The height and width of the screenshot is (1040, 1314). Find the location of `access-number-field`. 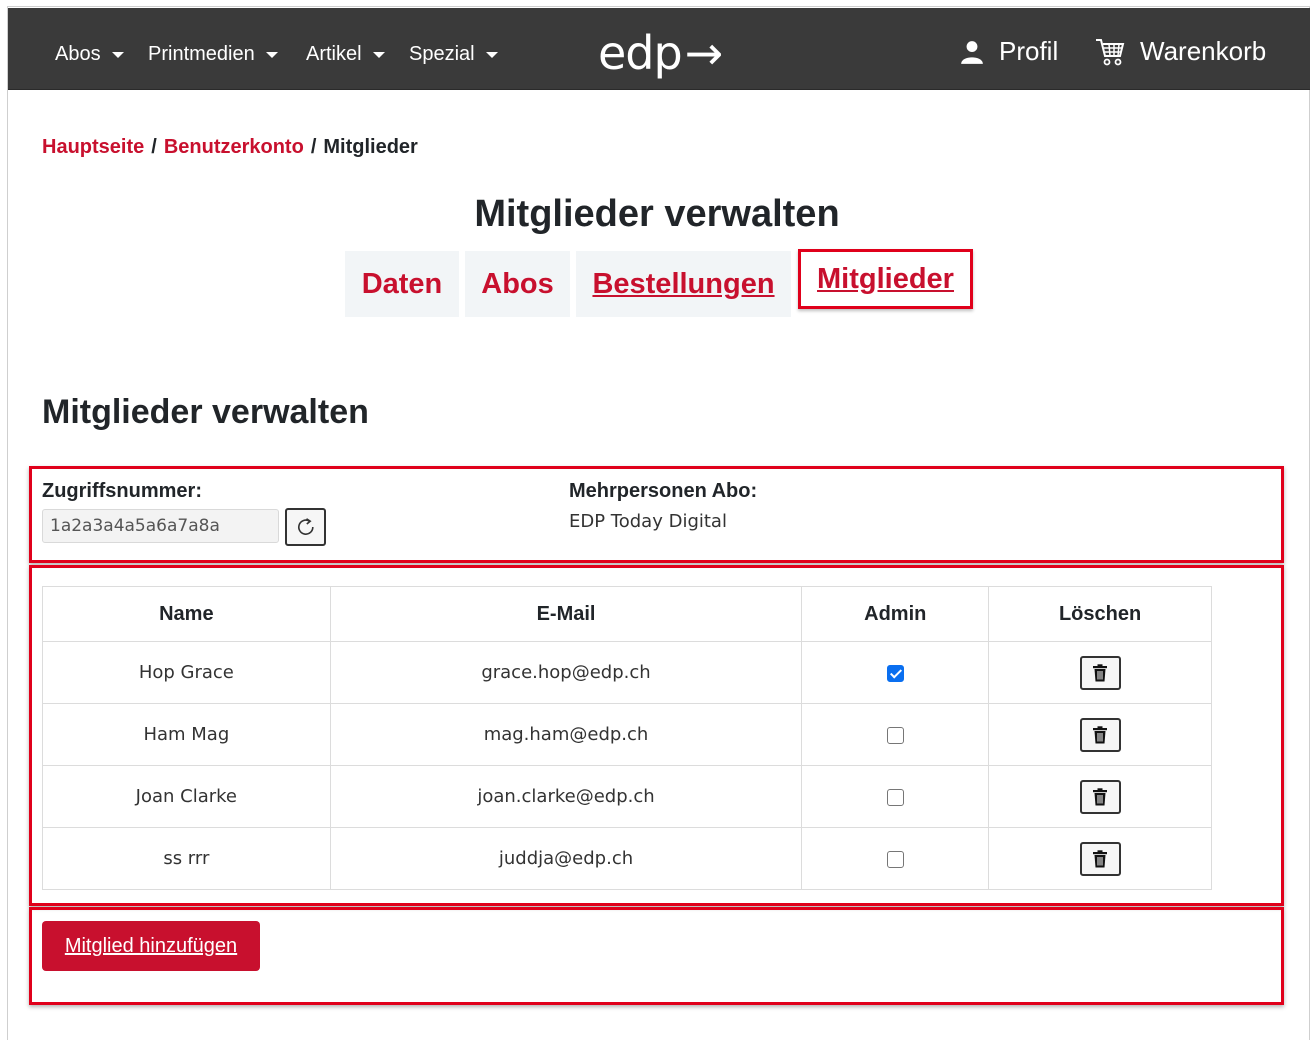

access-number-field is located at coordinates (160, 526).